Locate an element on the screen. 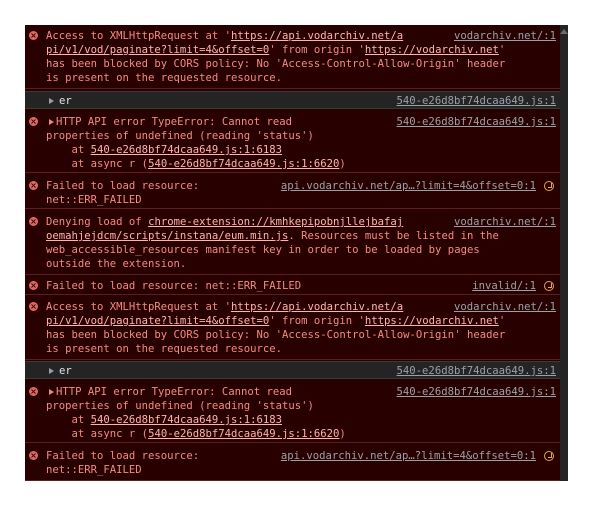 This screenshot has width=593, height=506. message-text: outside the extension. is located at coordinates (116, 264).